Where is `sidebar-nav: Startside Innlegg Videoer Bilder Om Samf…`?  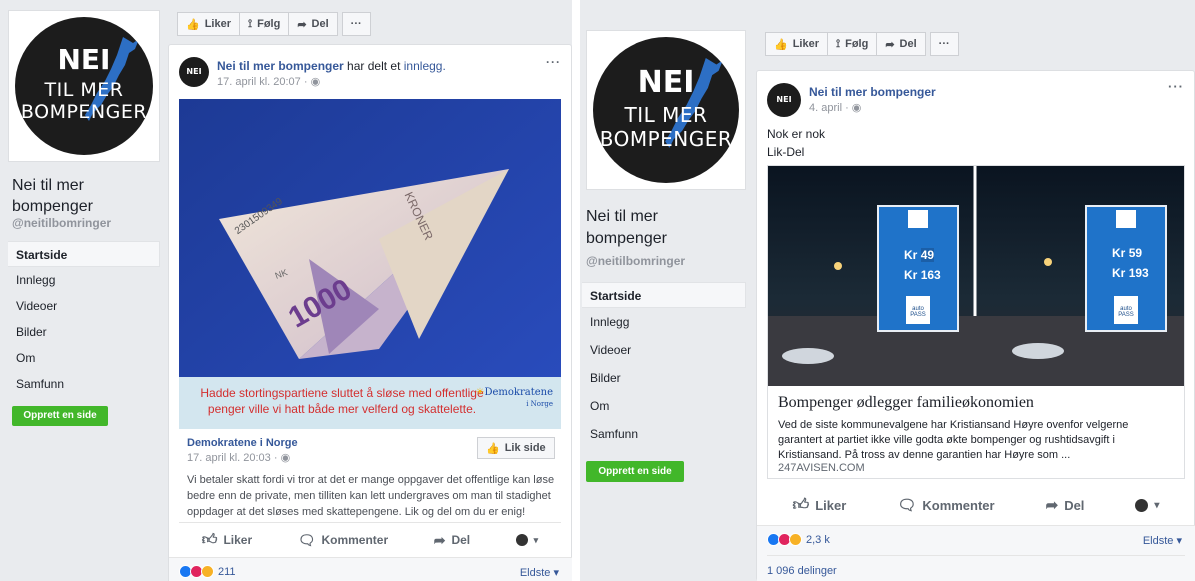
sidebar-nav: Startside Innlegg Videoer Bilder Om Samf… is located at coordinates (664, 365).